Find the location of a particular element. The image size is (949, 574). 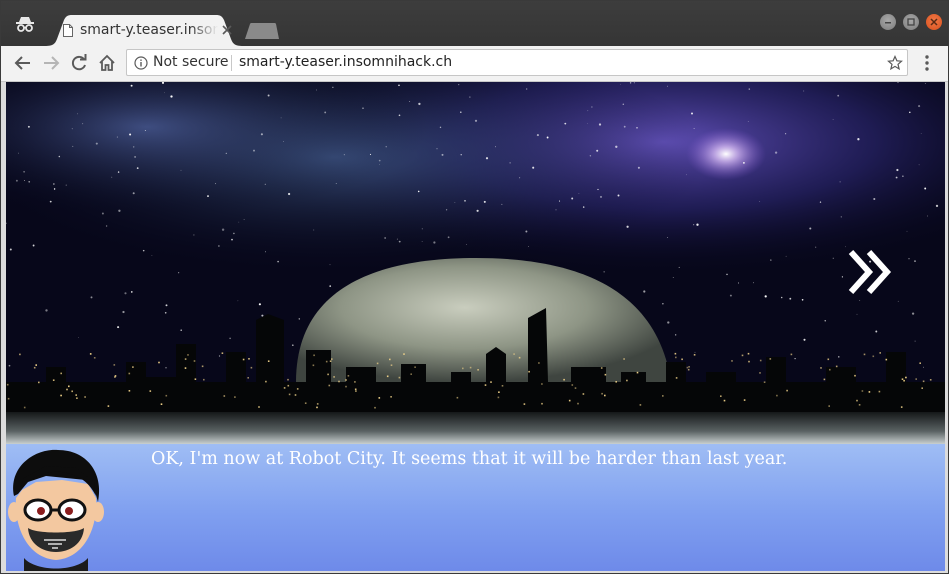

back-arrow-icon is located at coordinates (23, 63).